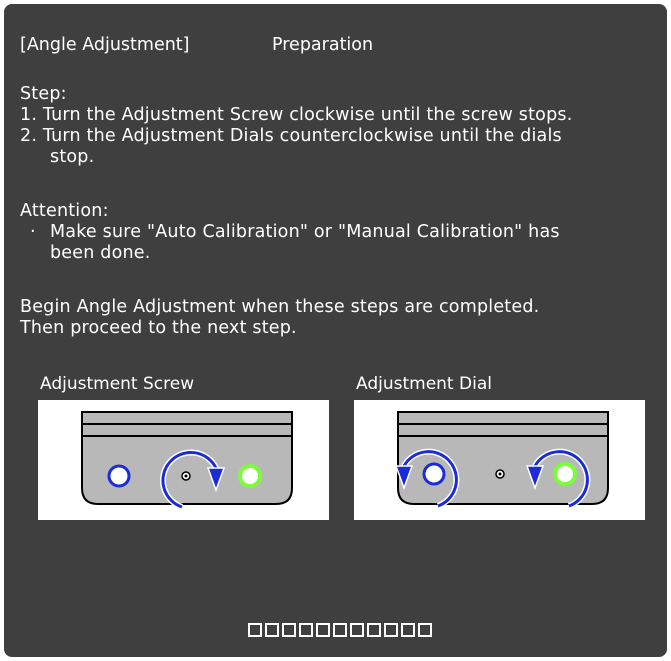 This screenshot has height=661, width=671. Describe the element at coordinates (158, 328) in the screenshot. I see `instruction-line2: Then proceed to the next step.` at that location.